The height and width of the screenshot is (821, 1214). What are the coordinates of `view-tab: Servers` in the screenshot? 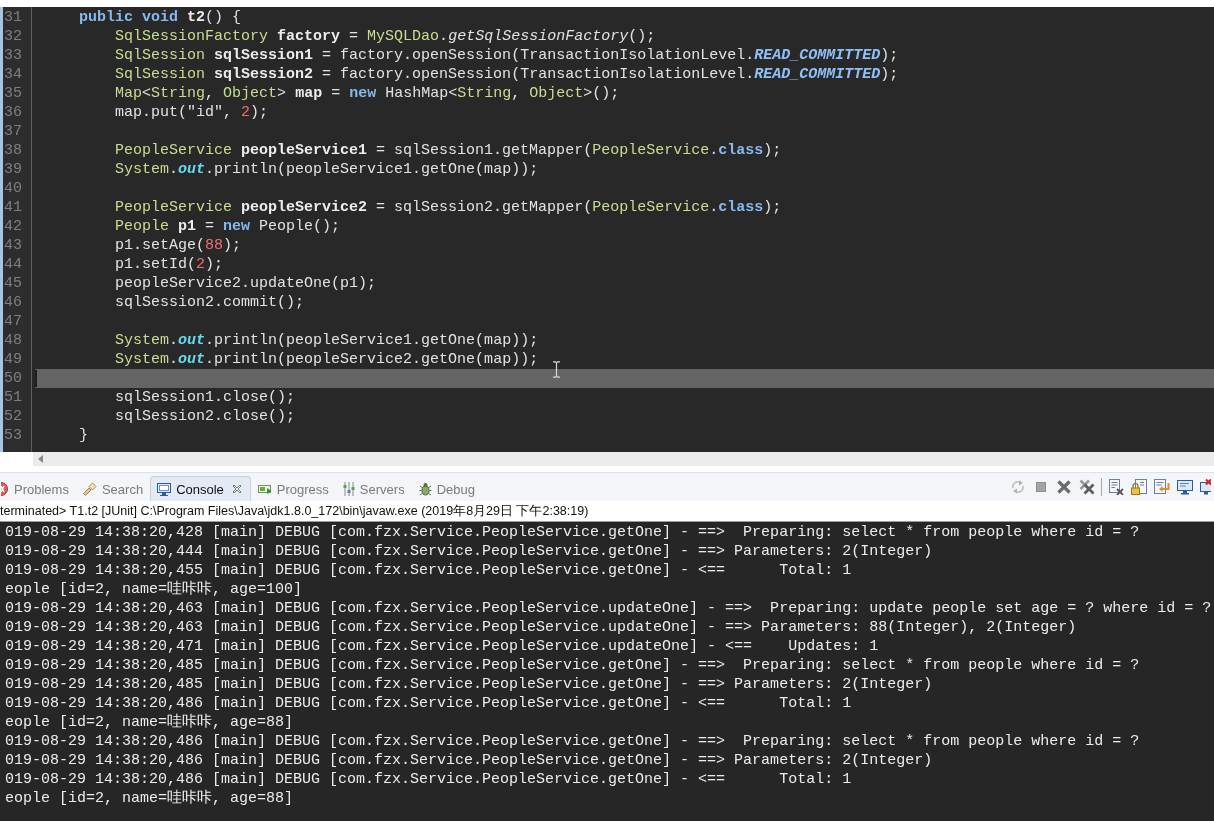 It's located at (373, 488).